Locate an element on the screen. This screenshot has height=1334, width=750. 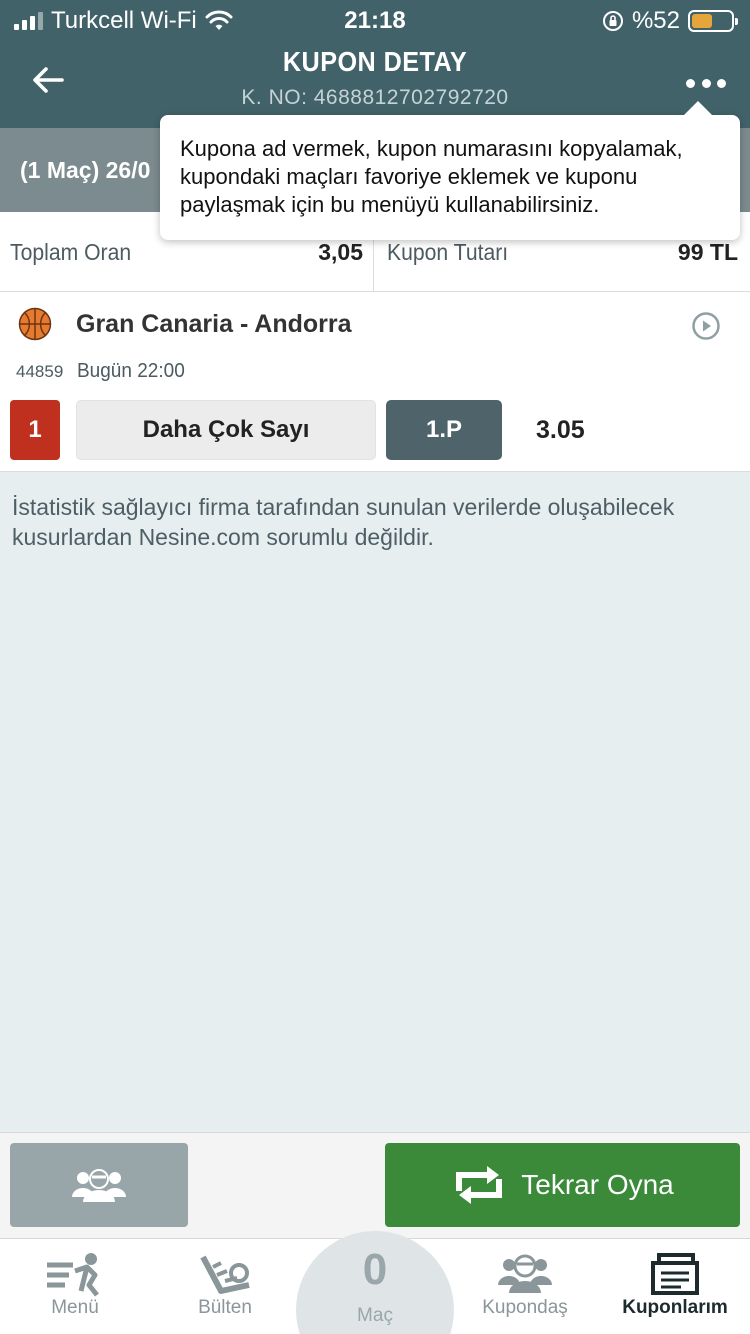
tab-my-coupons: Kuponlarım is located at coordinates (675, 1286).